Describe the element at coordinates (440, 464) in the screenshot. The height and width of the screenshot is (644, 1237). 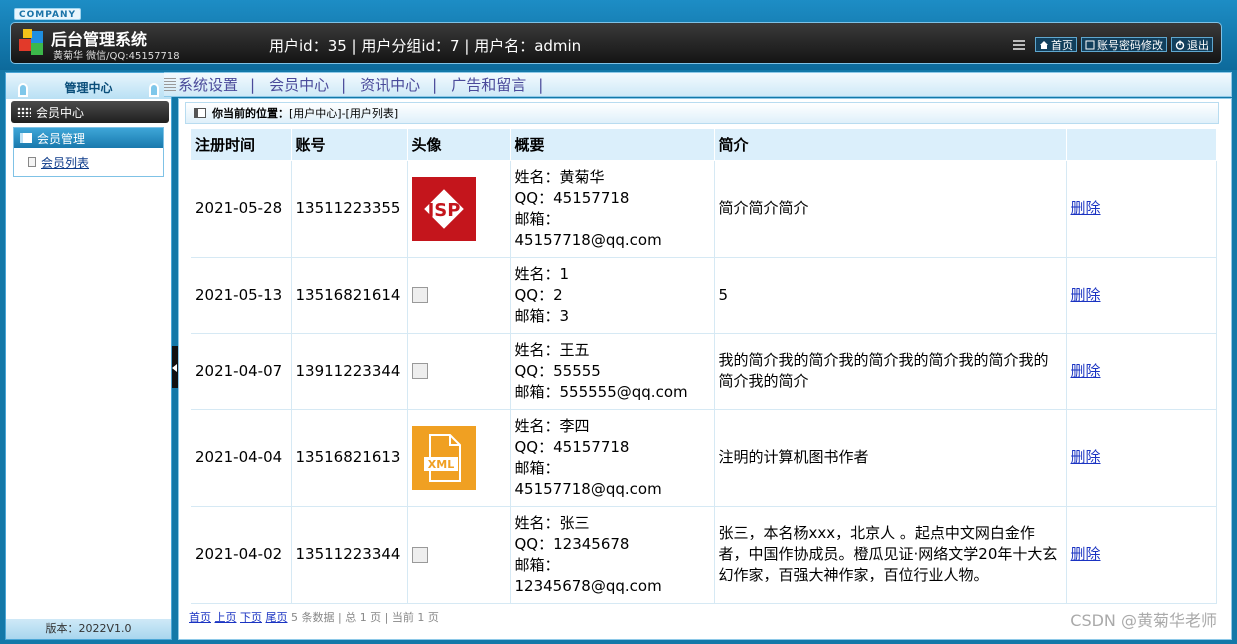
I see `avatar-text: XML` at that location.